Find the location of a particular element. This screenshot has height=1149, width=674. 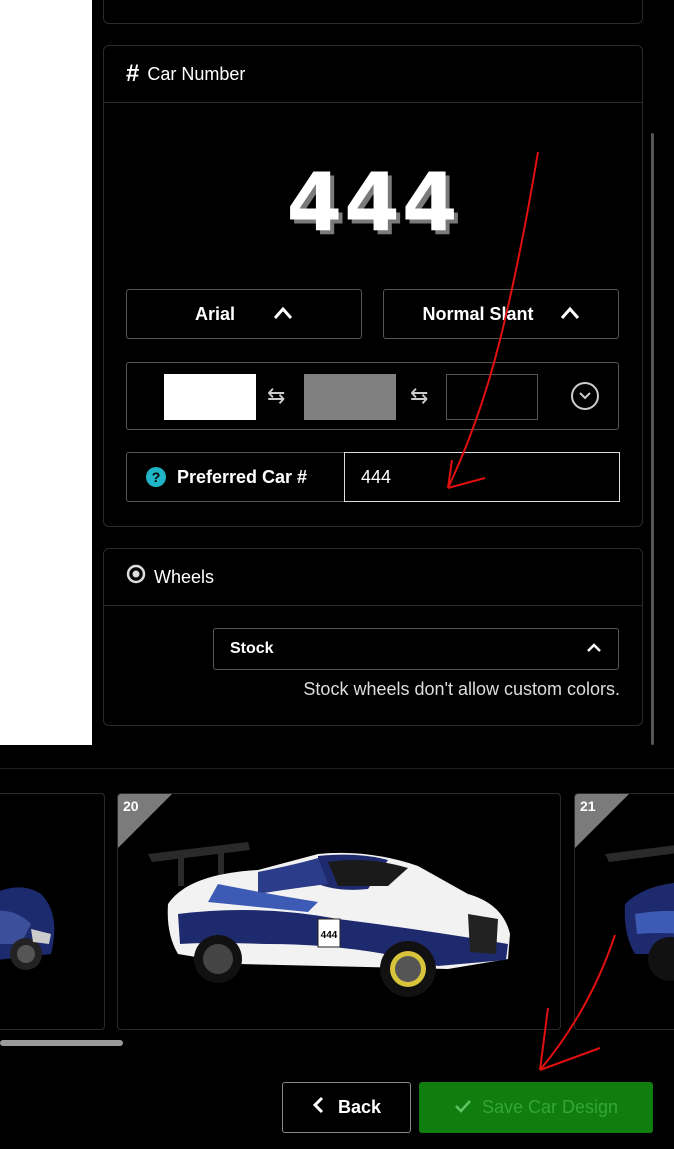

divider is located at coordinates (337, 768).